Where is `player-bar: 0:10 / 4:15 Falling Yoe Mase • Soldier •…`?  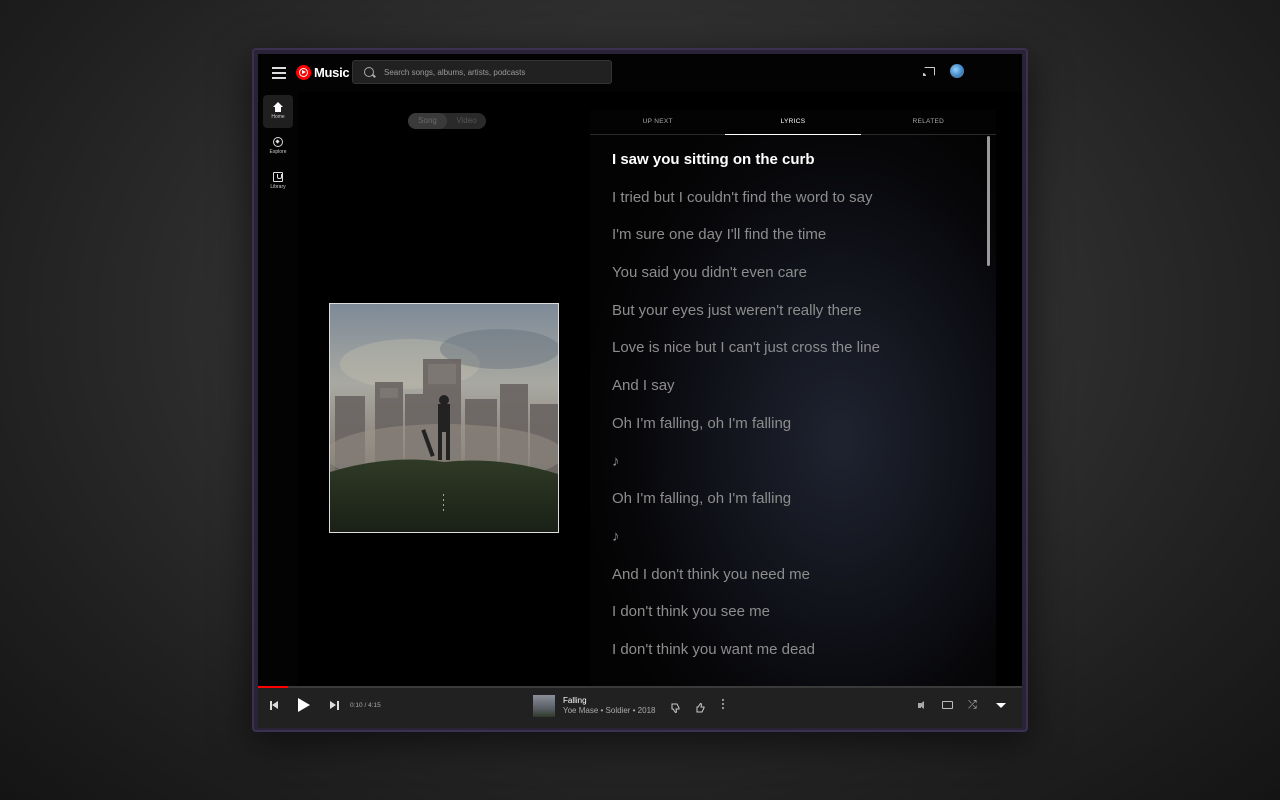 player-bar: 0:10 / 4:15 Falling Yoe Mase • Soldier •… is located at coordinates (640, 707).